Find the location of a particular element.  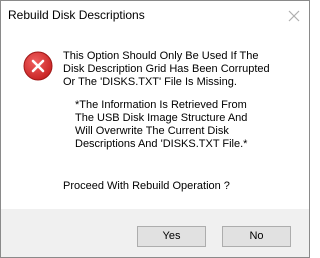

close-icon is located at coordinates (294, 16).